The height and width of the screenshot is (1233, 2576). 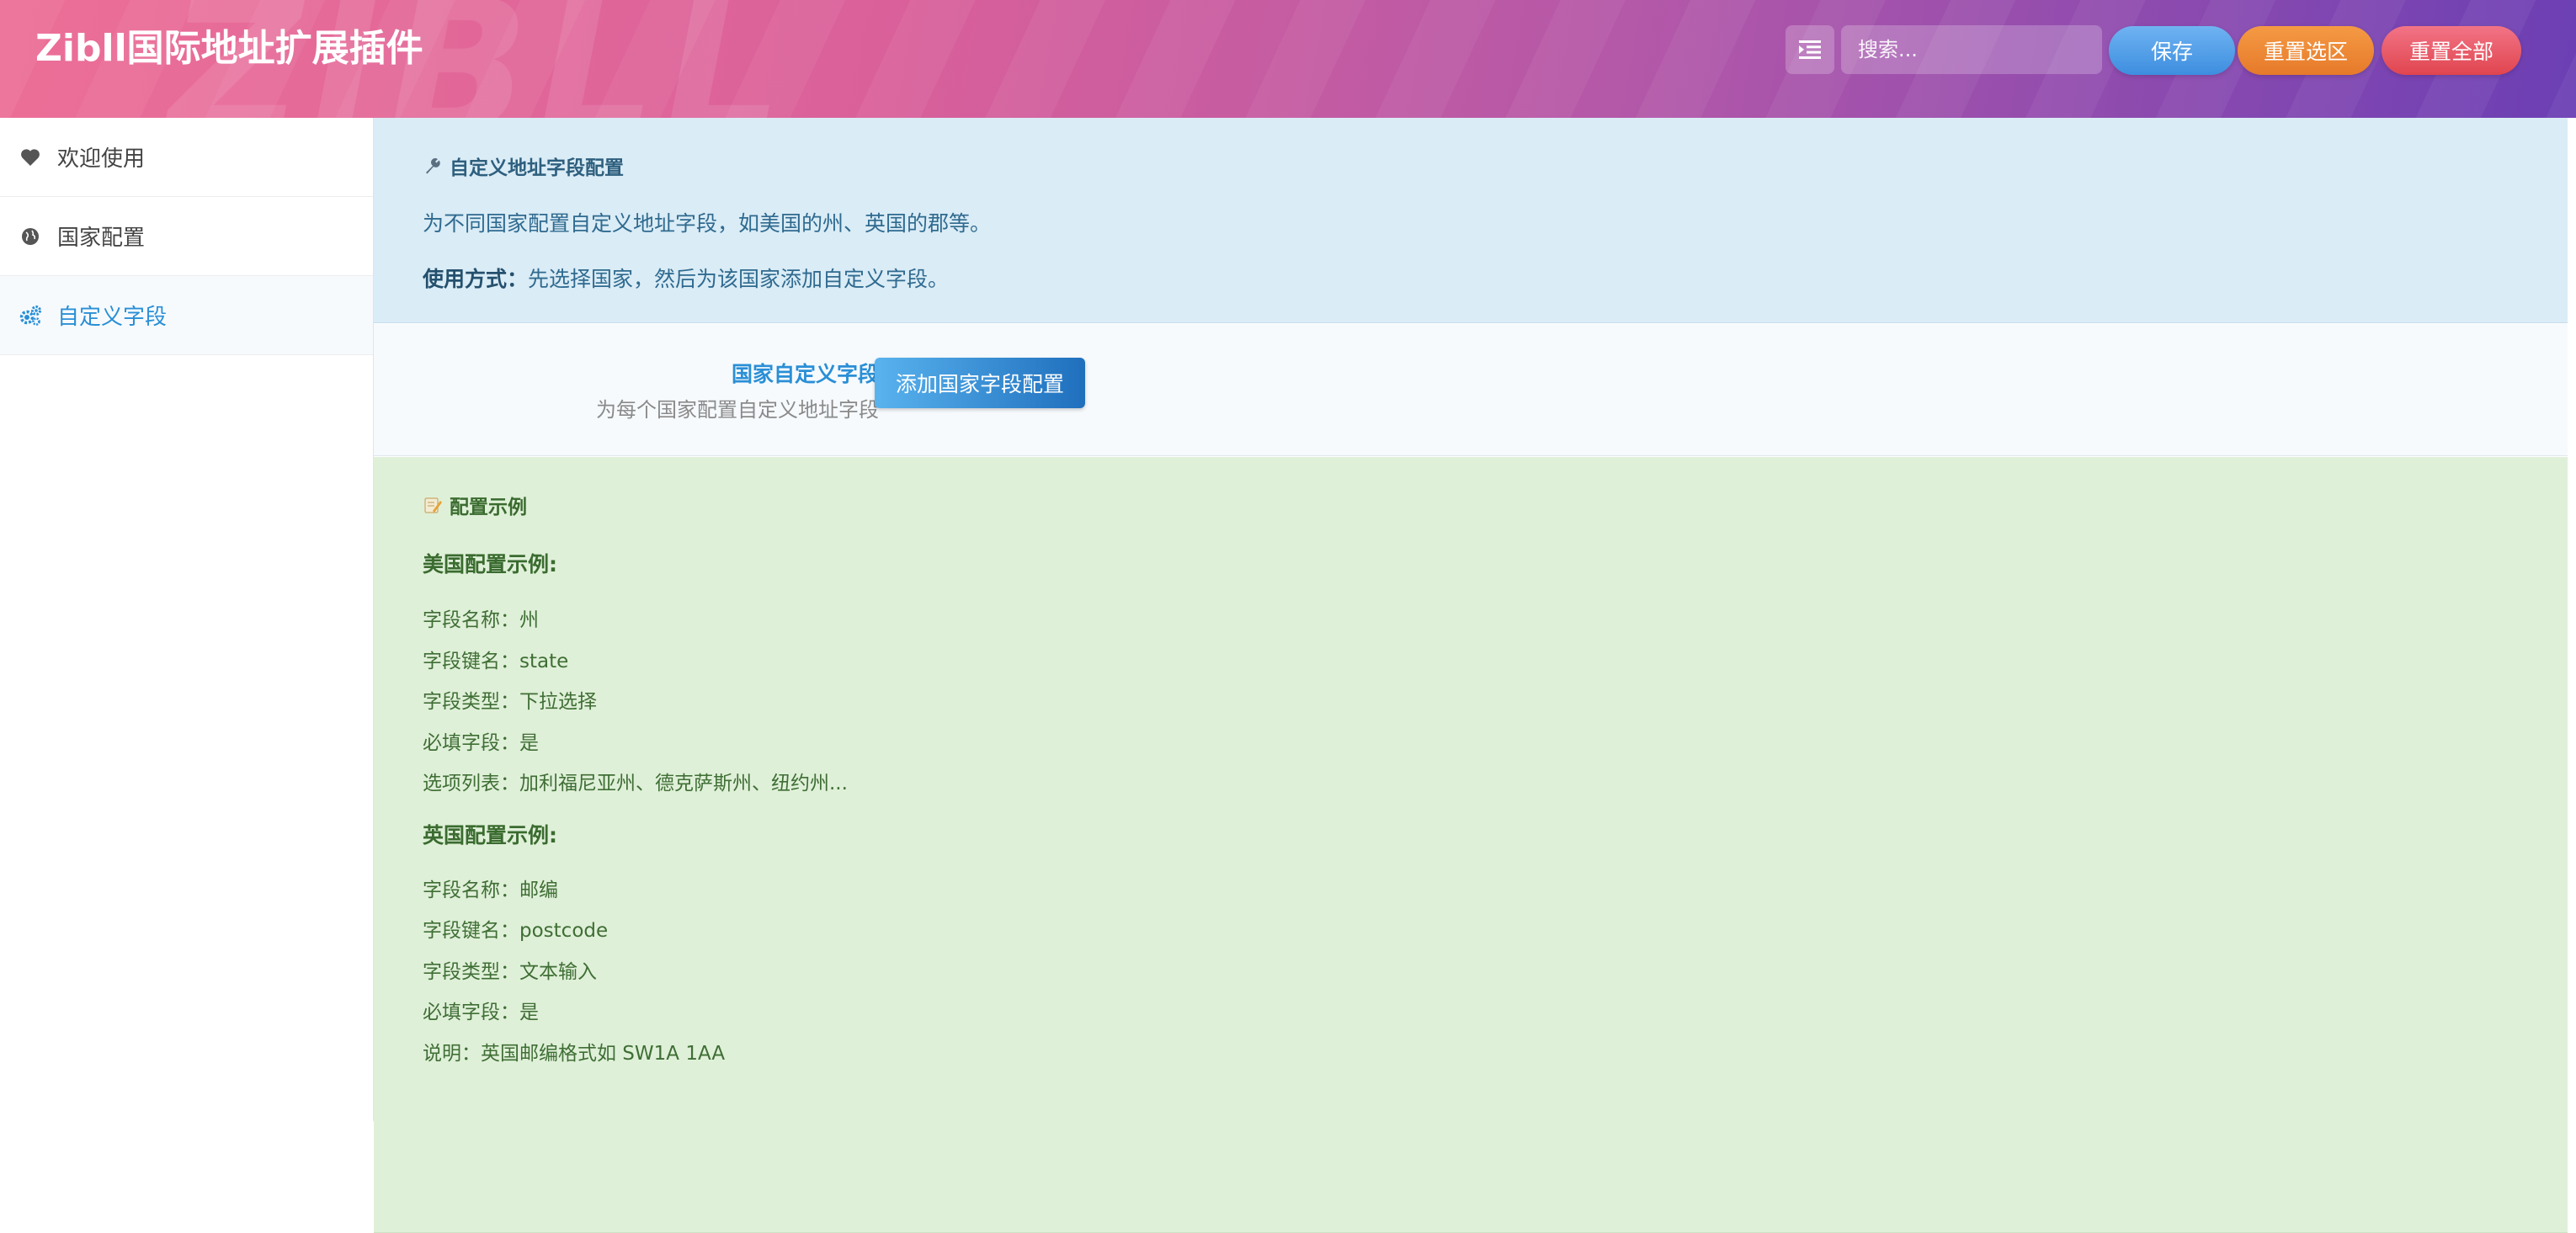 What do you see at coordinates (524, 165) in the screenshot?
I see `info-title: 自定义地址字段配置` at bounding box center [524, 165].